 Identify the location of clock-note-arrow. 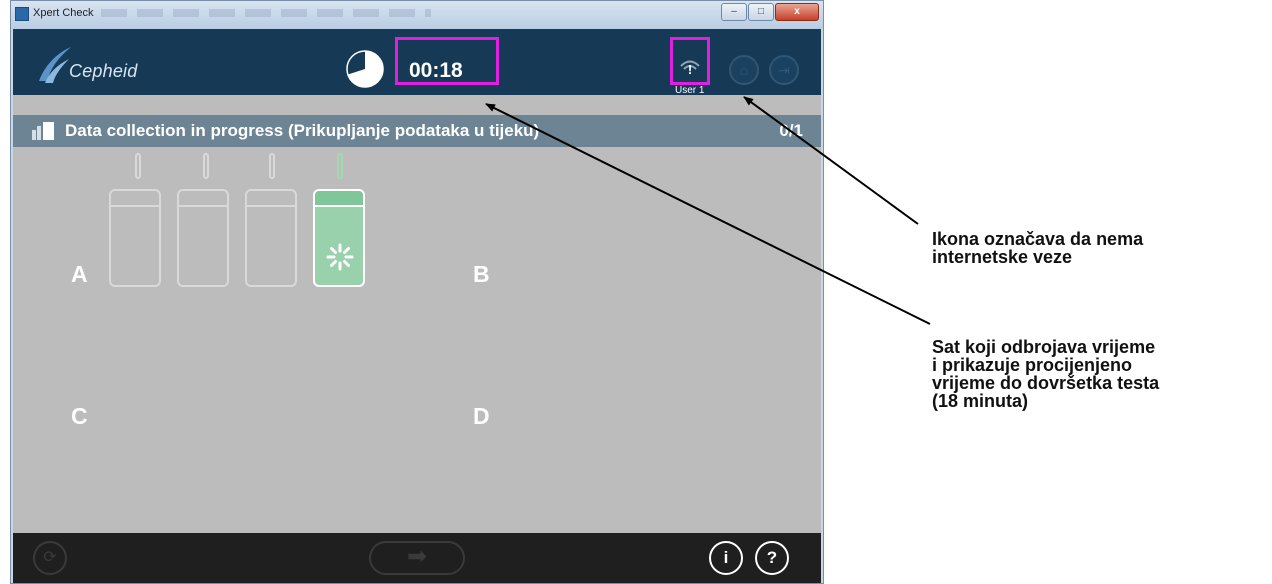
(708, 214).